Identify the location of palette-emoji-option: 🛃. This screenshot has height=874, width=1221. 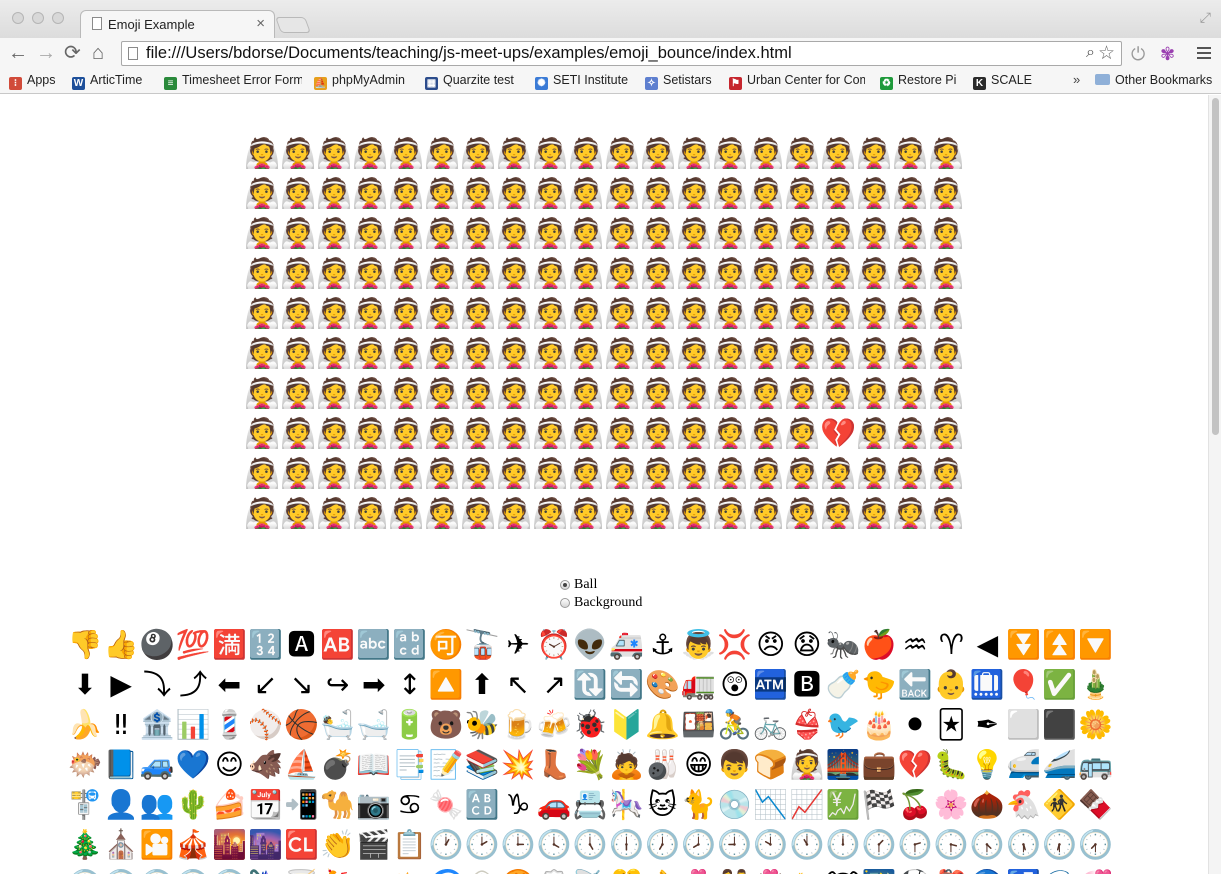
(1023, 870).